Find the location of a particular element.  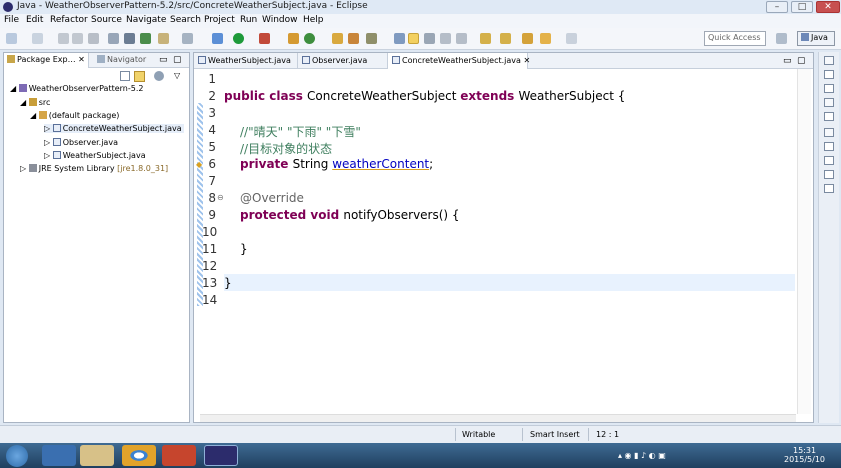

filter-icon is located at coordinates (159, 76).